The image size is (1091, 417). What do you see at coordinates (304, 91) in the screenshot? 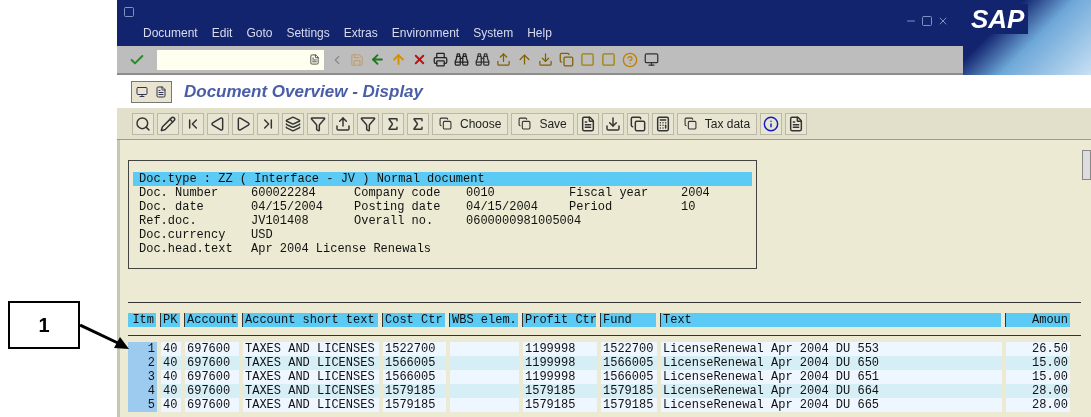
I see `screen-title: Document Overview - Display` at bounding box center [304, 91].